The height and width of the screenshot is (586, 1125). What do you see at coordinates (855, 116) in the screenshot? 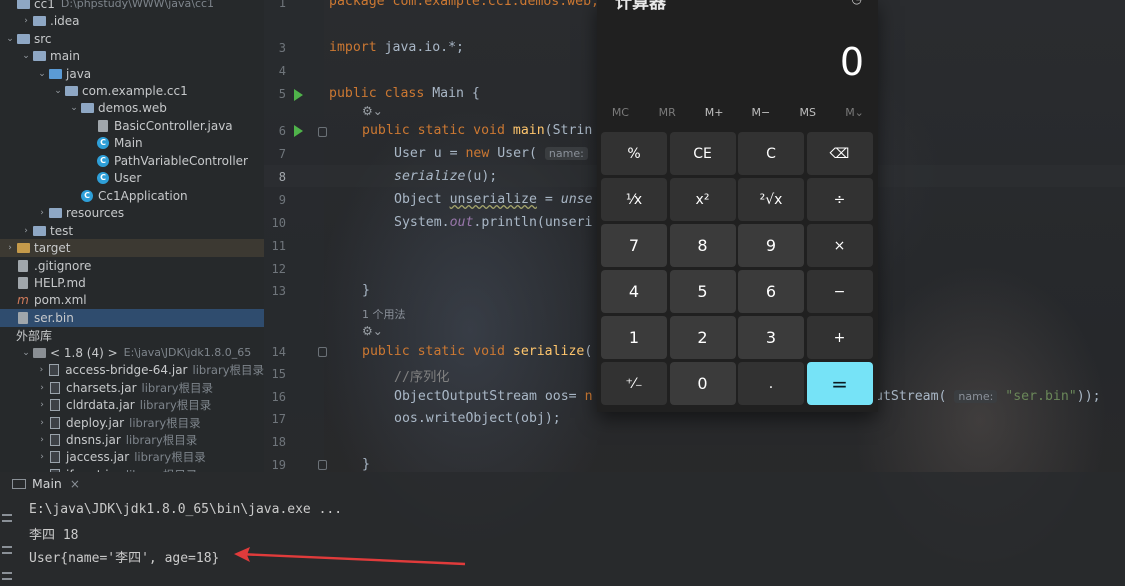
I see `memory-list-button: M⌄` at bounding box center [855, 116].